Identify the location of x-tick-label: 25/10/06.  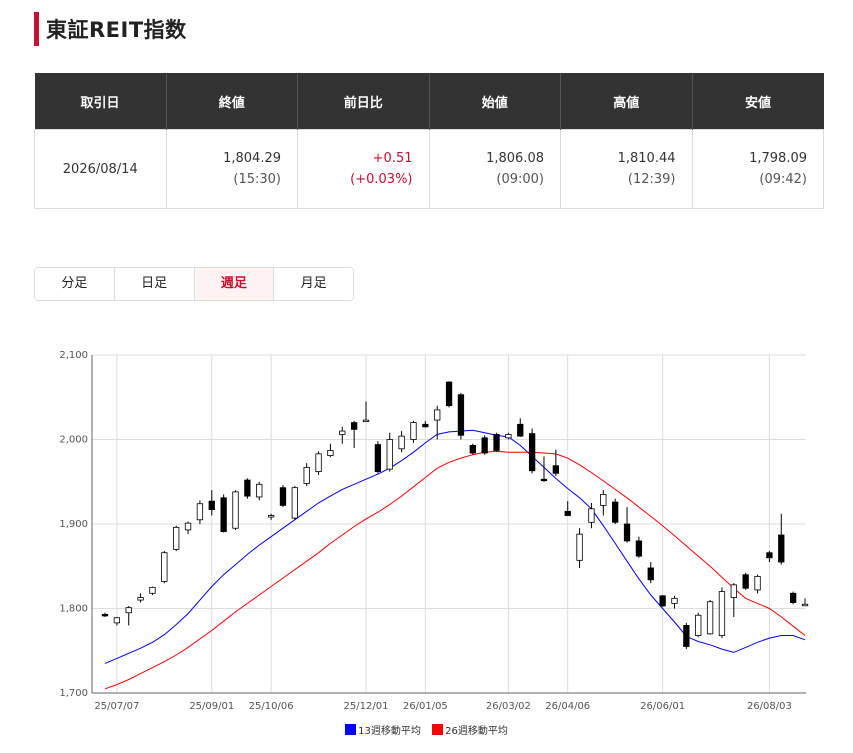
(271, 706).